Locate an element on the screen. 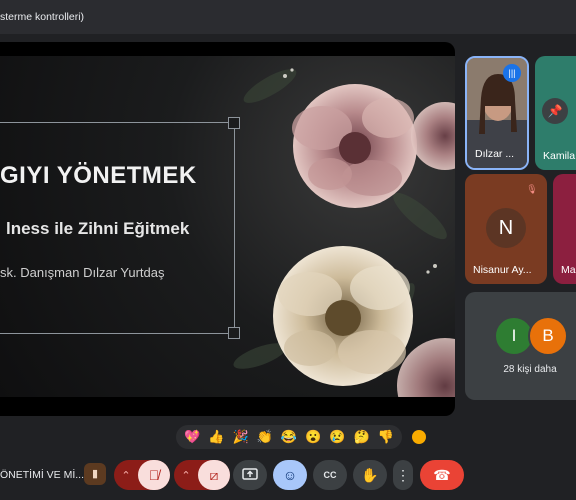 The image size is (576, 500). camera-off-button: ⧄ is located at coordinates (214, 475).